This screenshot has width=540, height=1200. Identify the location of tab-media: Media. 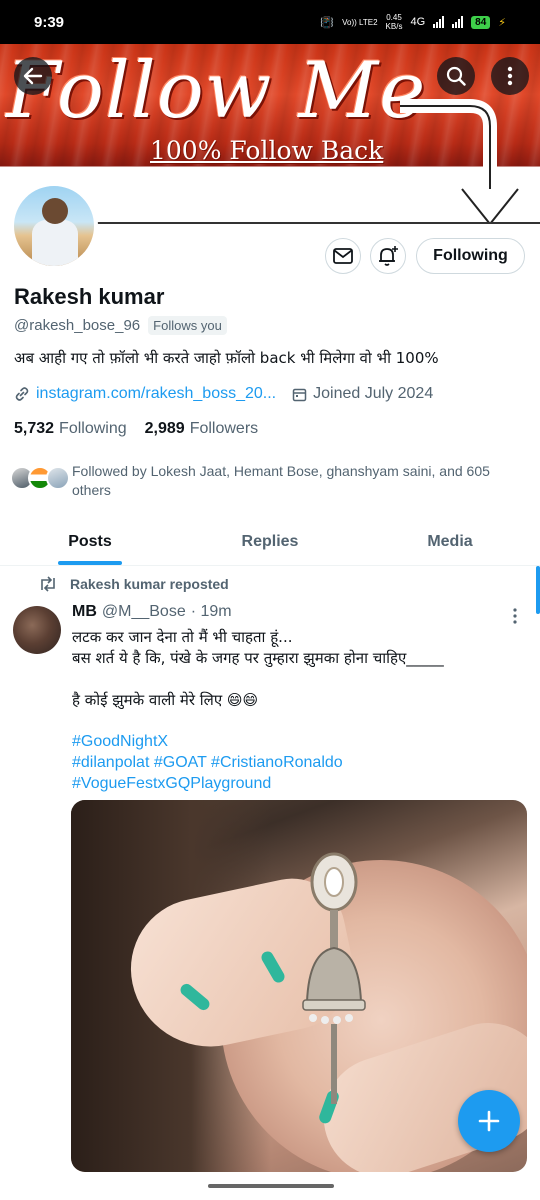
(450, 541).